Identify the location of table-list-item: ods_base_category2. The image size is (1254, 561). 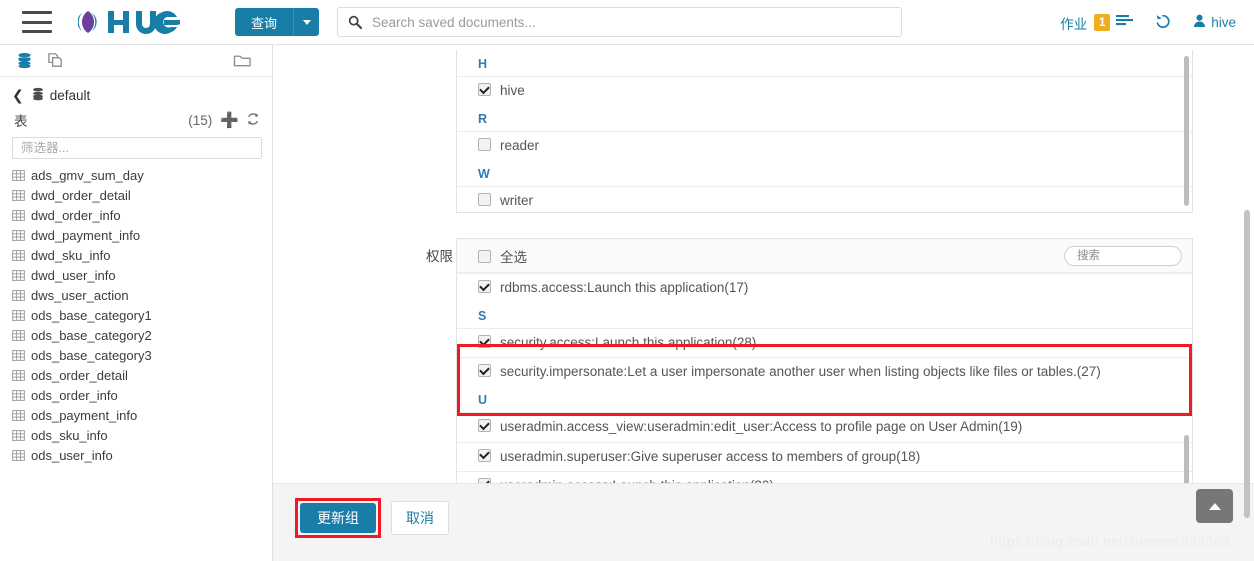
(142, 335).